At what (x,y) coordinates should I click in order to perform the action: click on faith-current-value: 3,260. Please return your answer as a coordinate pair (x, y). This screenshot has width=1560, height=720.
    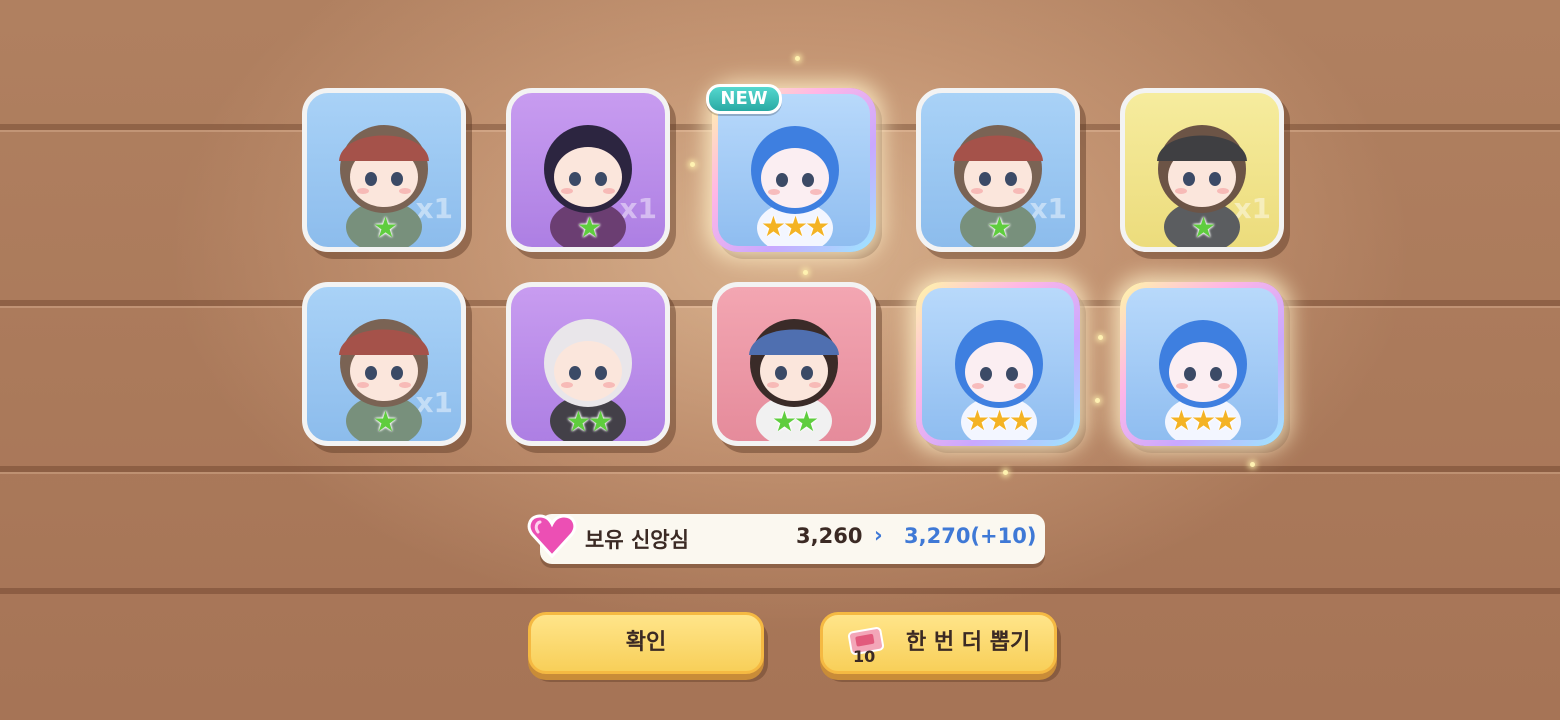
    Looking at the image, I should click on (829, 536).